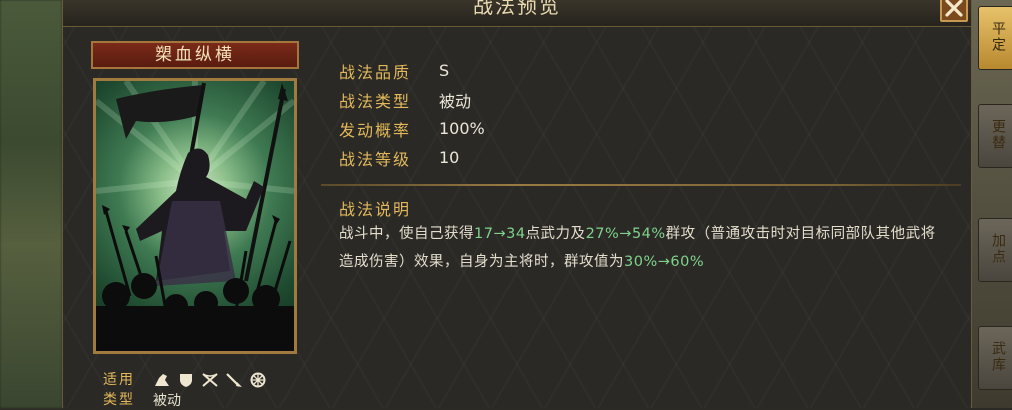 This screenshot has height=410, width=1012. Describe the element at coordinates (998, 357) in the screenshot. I see `side-tab-label: 武库` at that location.